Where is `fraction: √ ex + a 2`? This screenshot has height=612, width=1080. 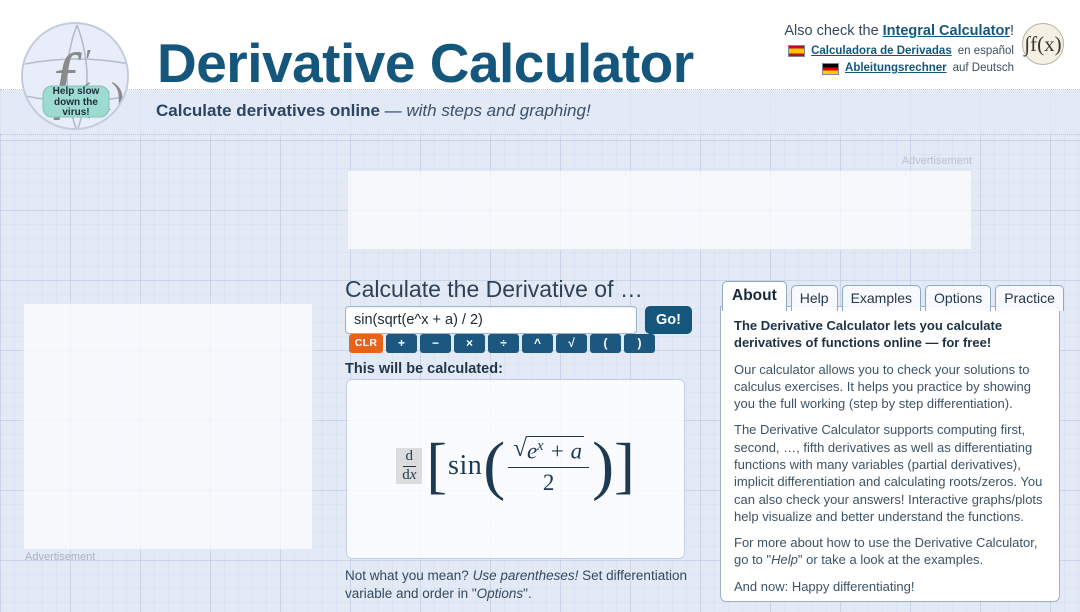 fraction: √ ex + a 2 is located at coordinates (549, 465).